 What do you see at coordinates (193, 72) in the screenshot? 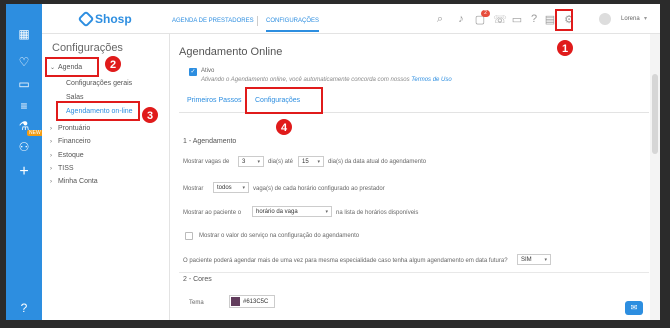
I see `ativo-checkbox: ✓` at bounding box center [193, 72].